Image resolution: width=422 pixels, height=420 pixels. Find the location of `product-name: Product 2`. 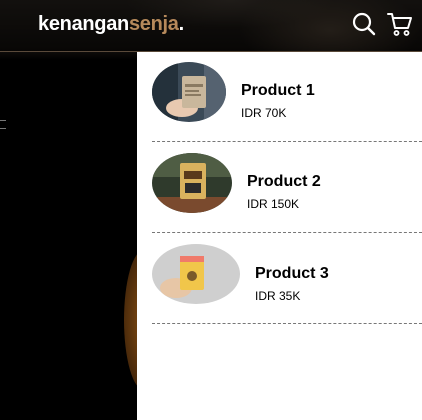

product-name: Product 2 is located at coordinates (284, 181).